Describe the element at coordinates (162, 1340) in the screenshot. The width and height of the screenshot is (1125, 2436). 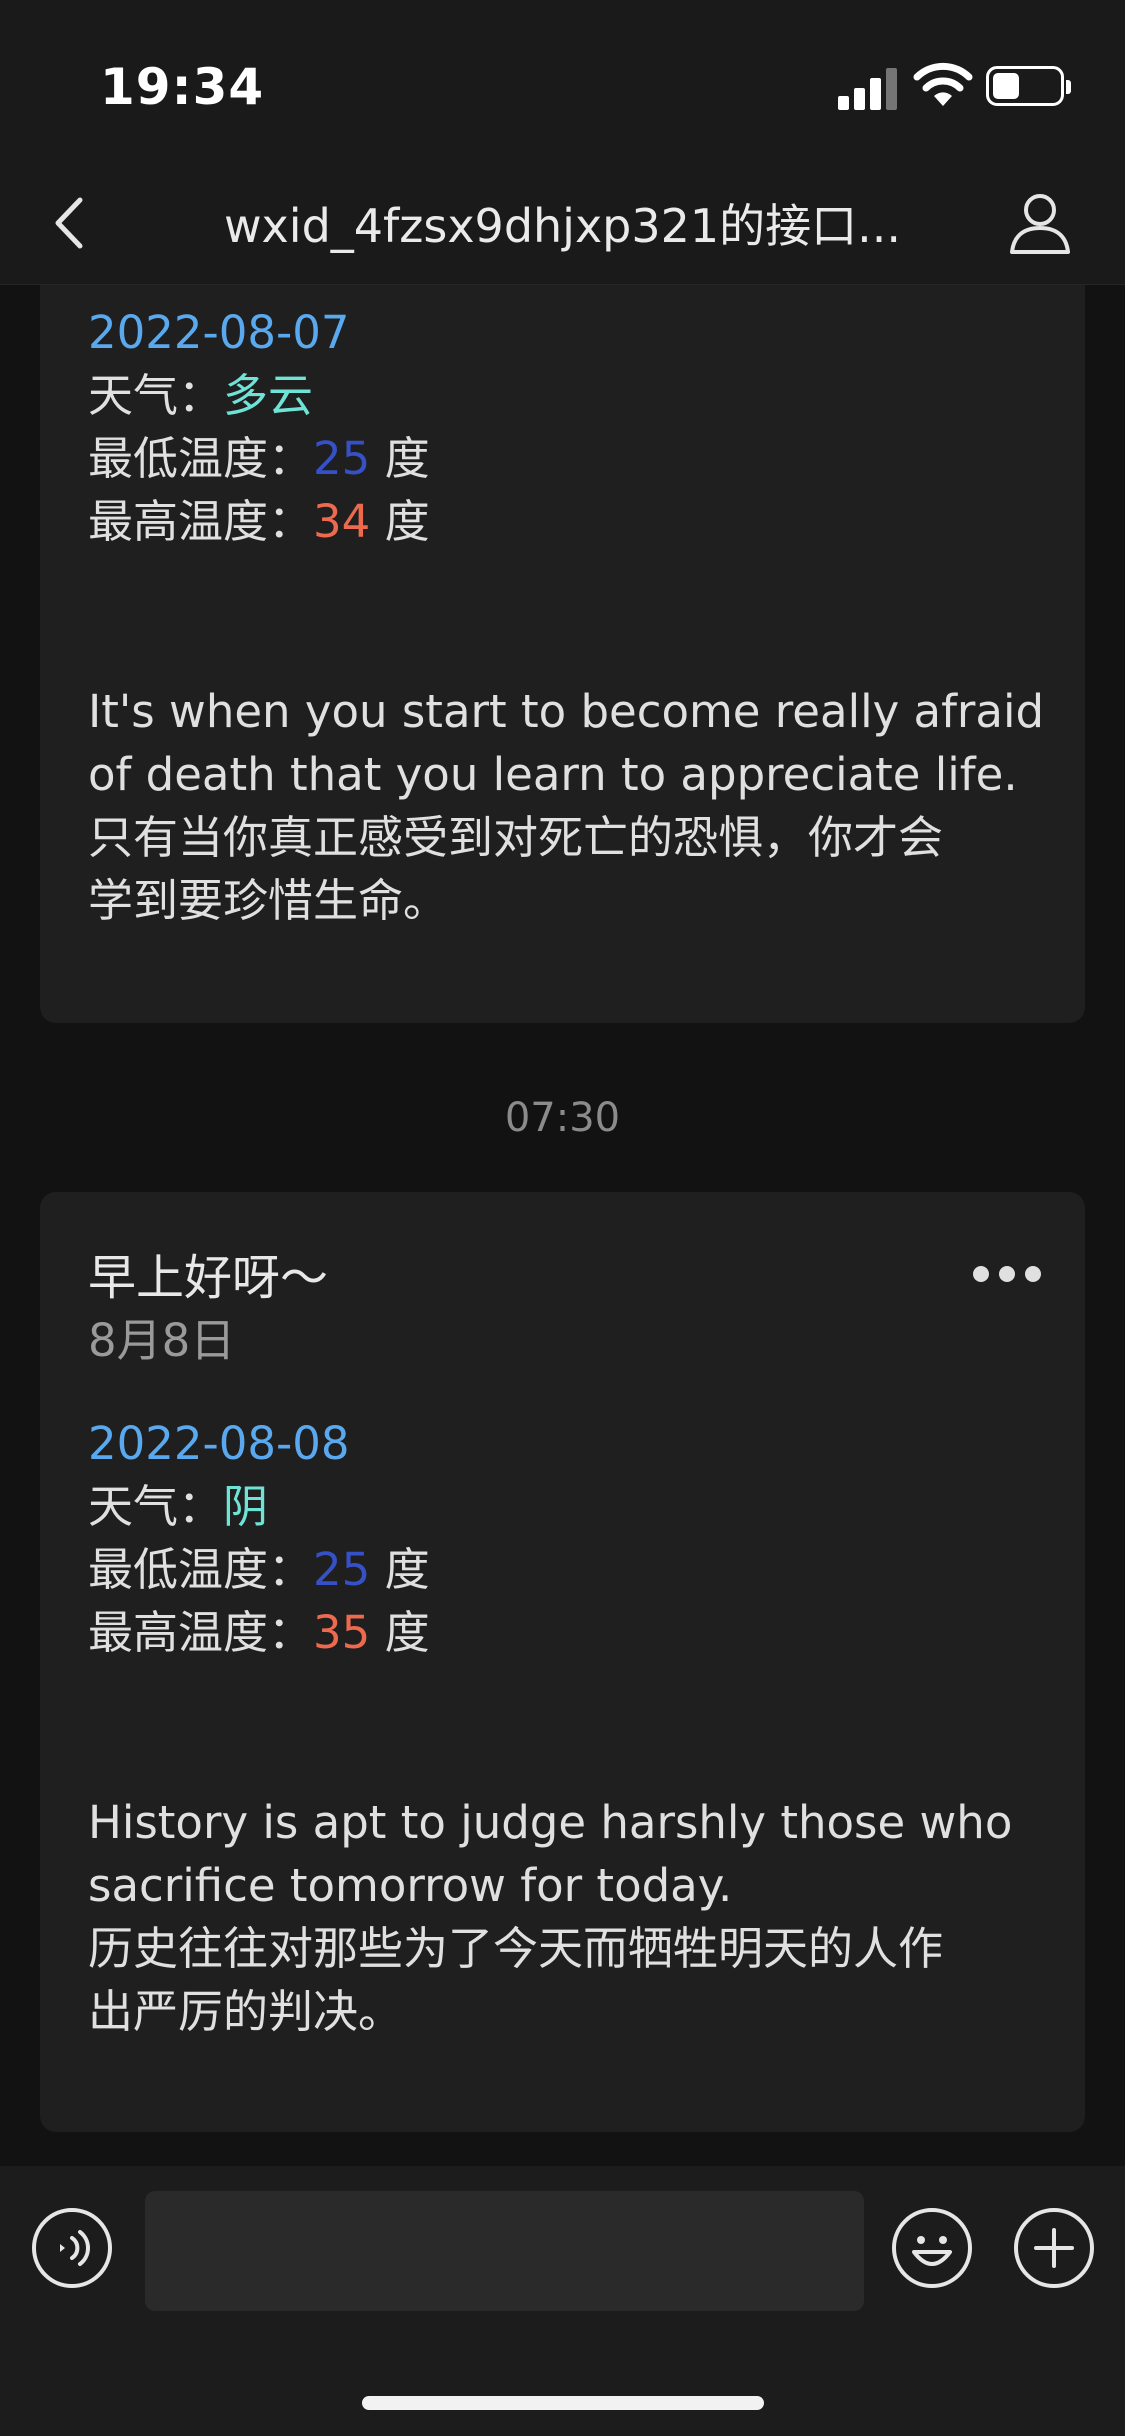
I see `message-subdate: 8月8日` at that location.